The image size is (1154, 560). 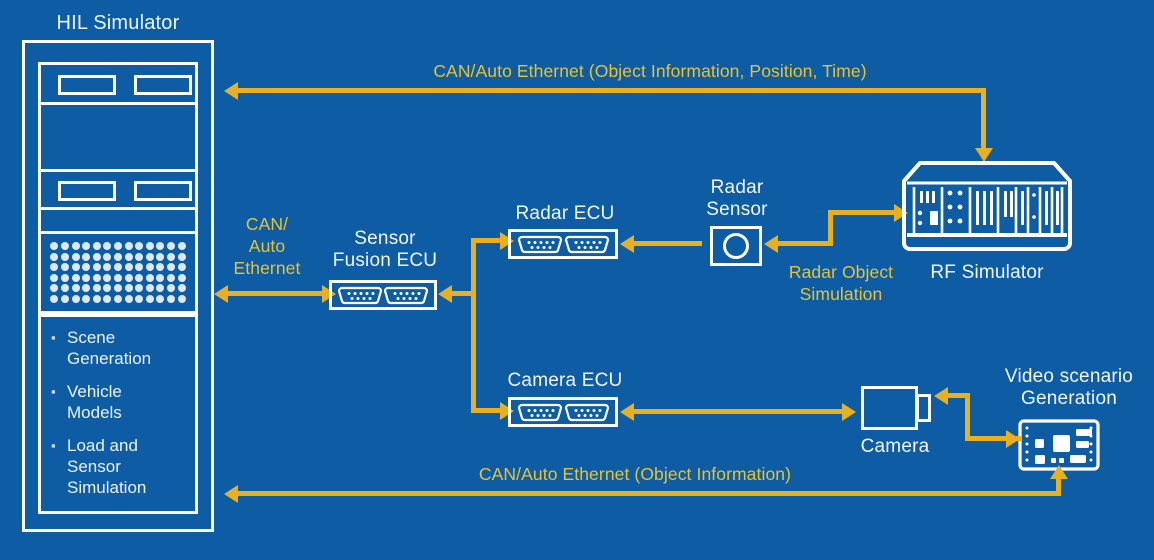 What do you see at coordinates (231, 90) in the screenshot?
I see `top-bus-arrowhead-left` at bounding box center [231, 90].